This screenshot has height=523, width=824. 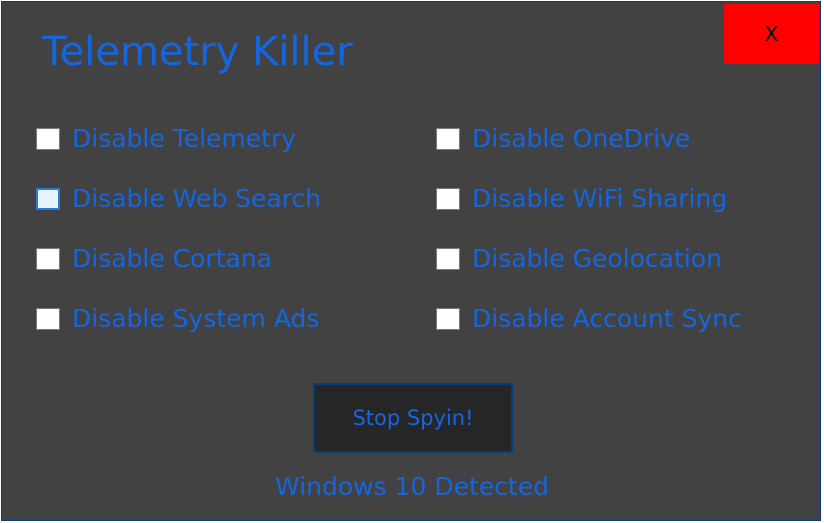 I want to click on disable-web-search-checkbox, so click(x=48, y=199).